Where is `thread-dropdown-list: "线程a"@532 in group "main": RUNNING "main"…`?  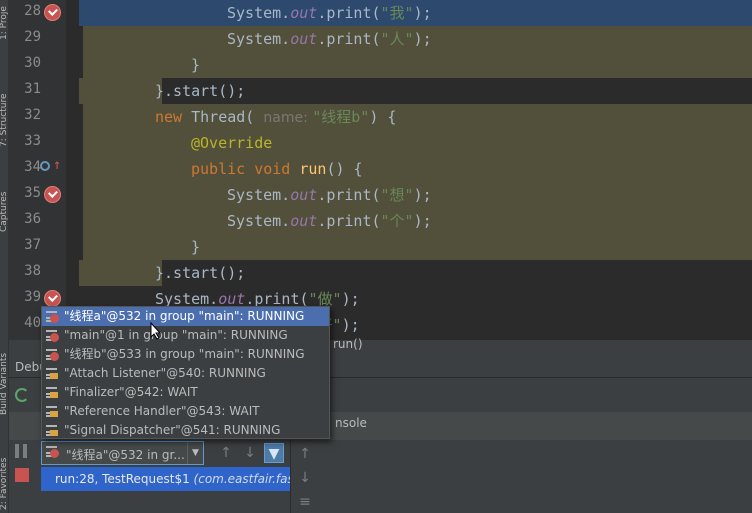
thread-dropdown-list: "线程a"@532 in group "main": RUNNING "main"… is located at coordinates (185, 372).